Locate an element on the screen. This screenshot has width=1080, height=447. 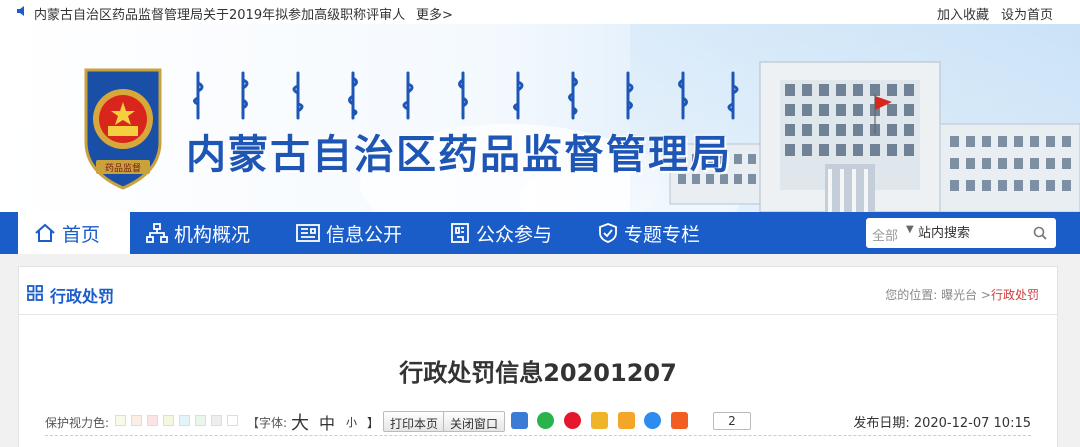
nav-item-special-column: 专题专栏 is located at coordinates (663, 233).